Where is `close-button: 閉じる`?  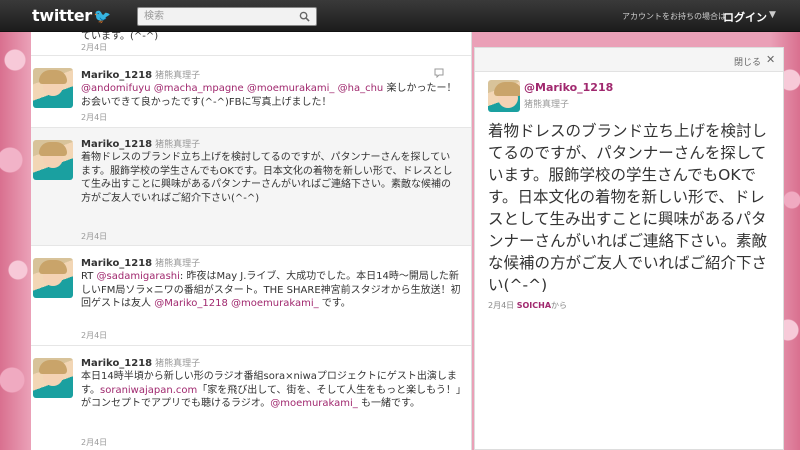
close-button: 閉じる is located at coordinates (747, 61).